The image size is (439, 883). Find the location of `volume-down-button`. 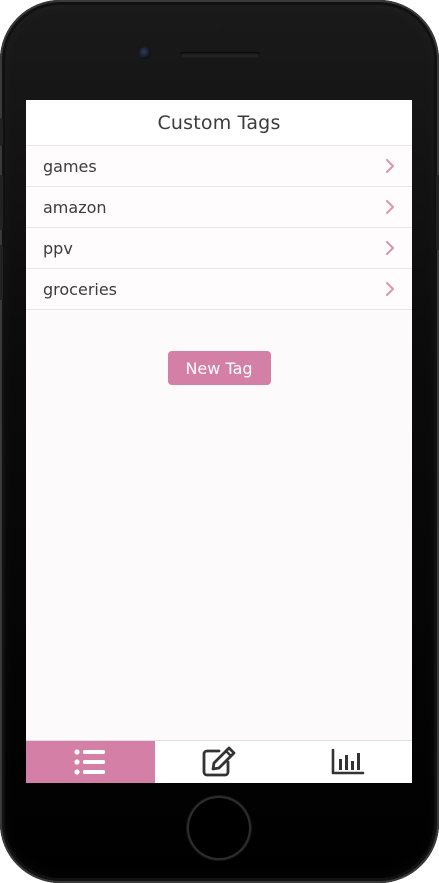

volume-down-button is located at coordinates (1, 272).